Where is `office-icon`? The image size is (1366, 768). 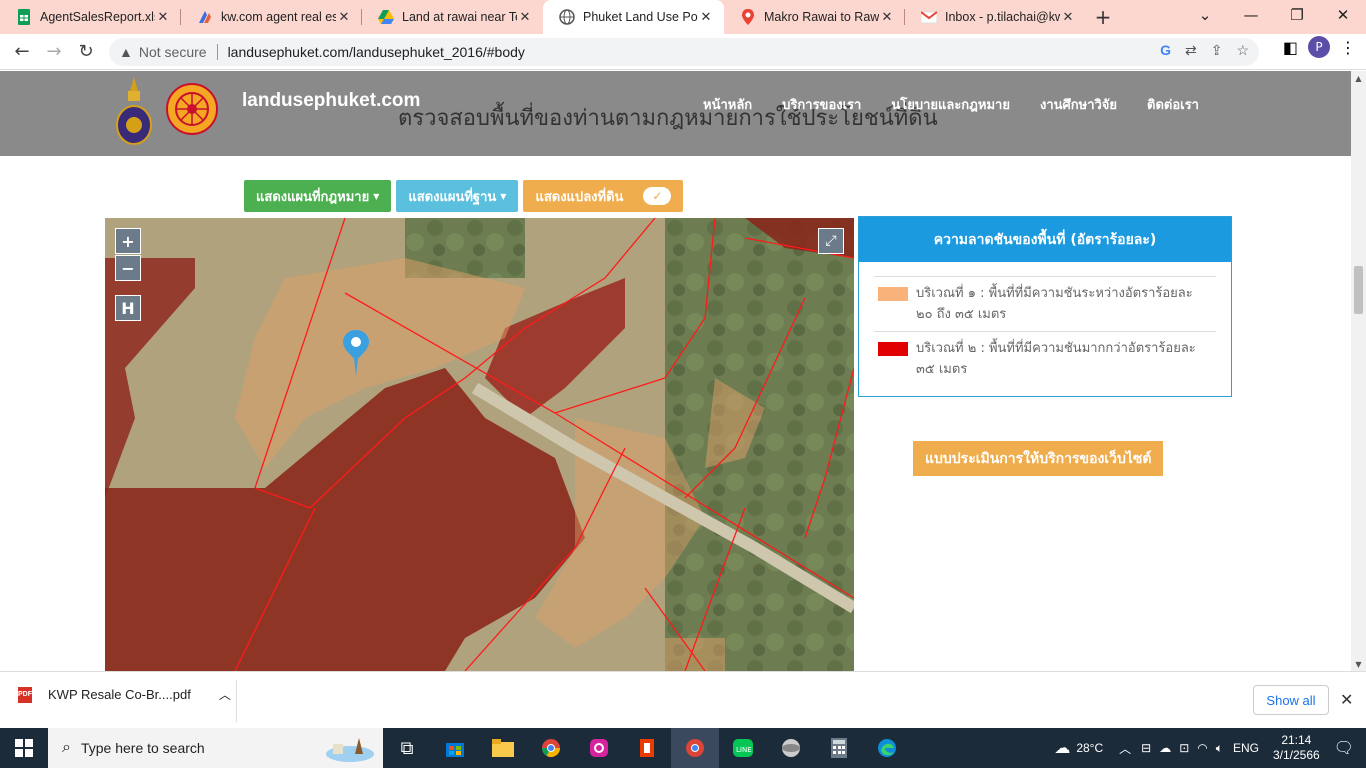
office-icon is located at coordinates (647, 748).